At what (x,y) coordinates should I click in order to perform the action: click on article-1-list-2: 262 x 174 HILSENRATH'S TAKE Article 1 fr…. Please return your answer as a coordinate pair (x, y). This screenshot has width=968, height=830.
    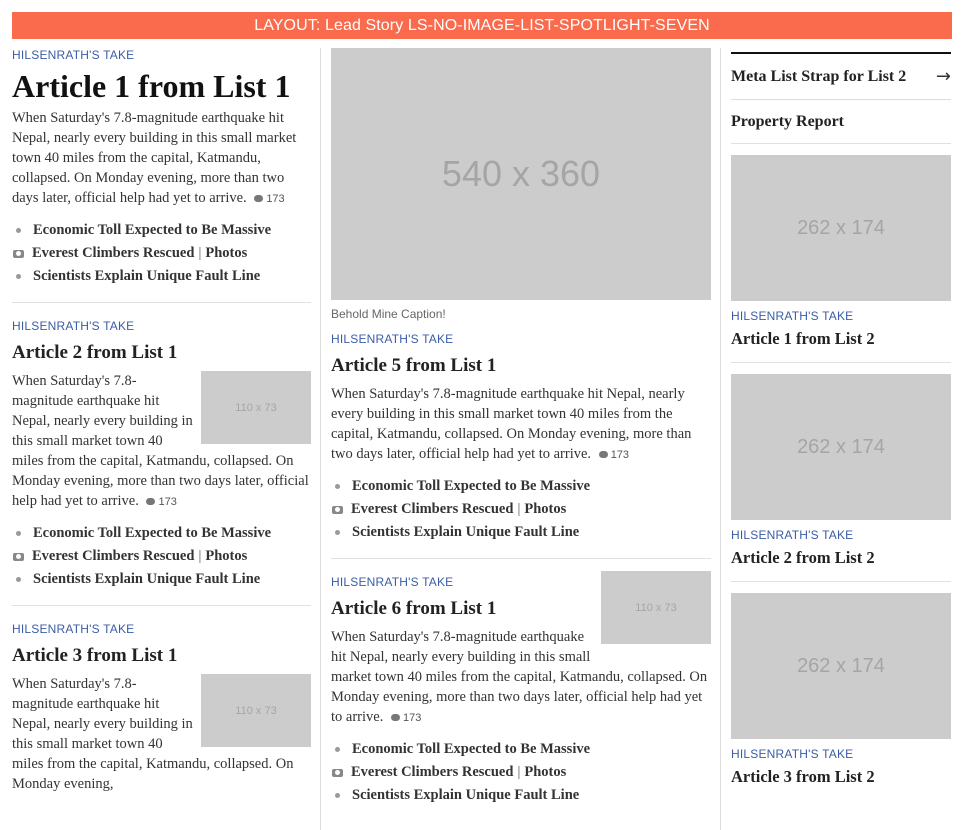
    Looking at the image, I should click on (841, 259).